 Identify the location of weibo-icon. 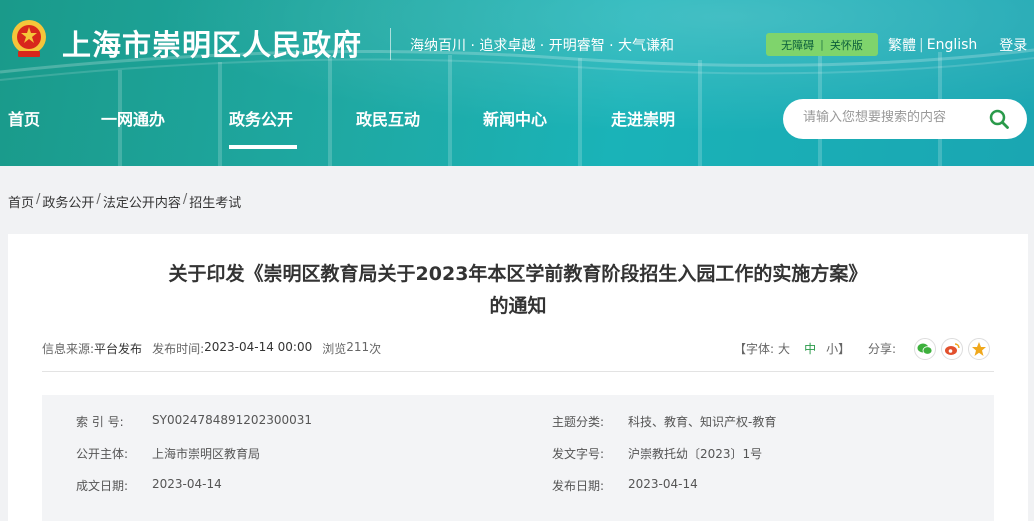
(952, 349).